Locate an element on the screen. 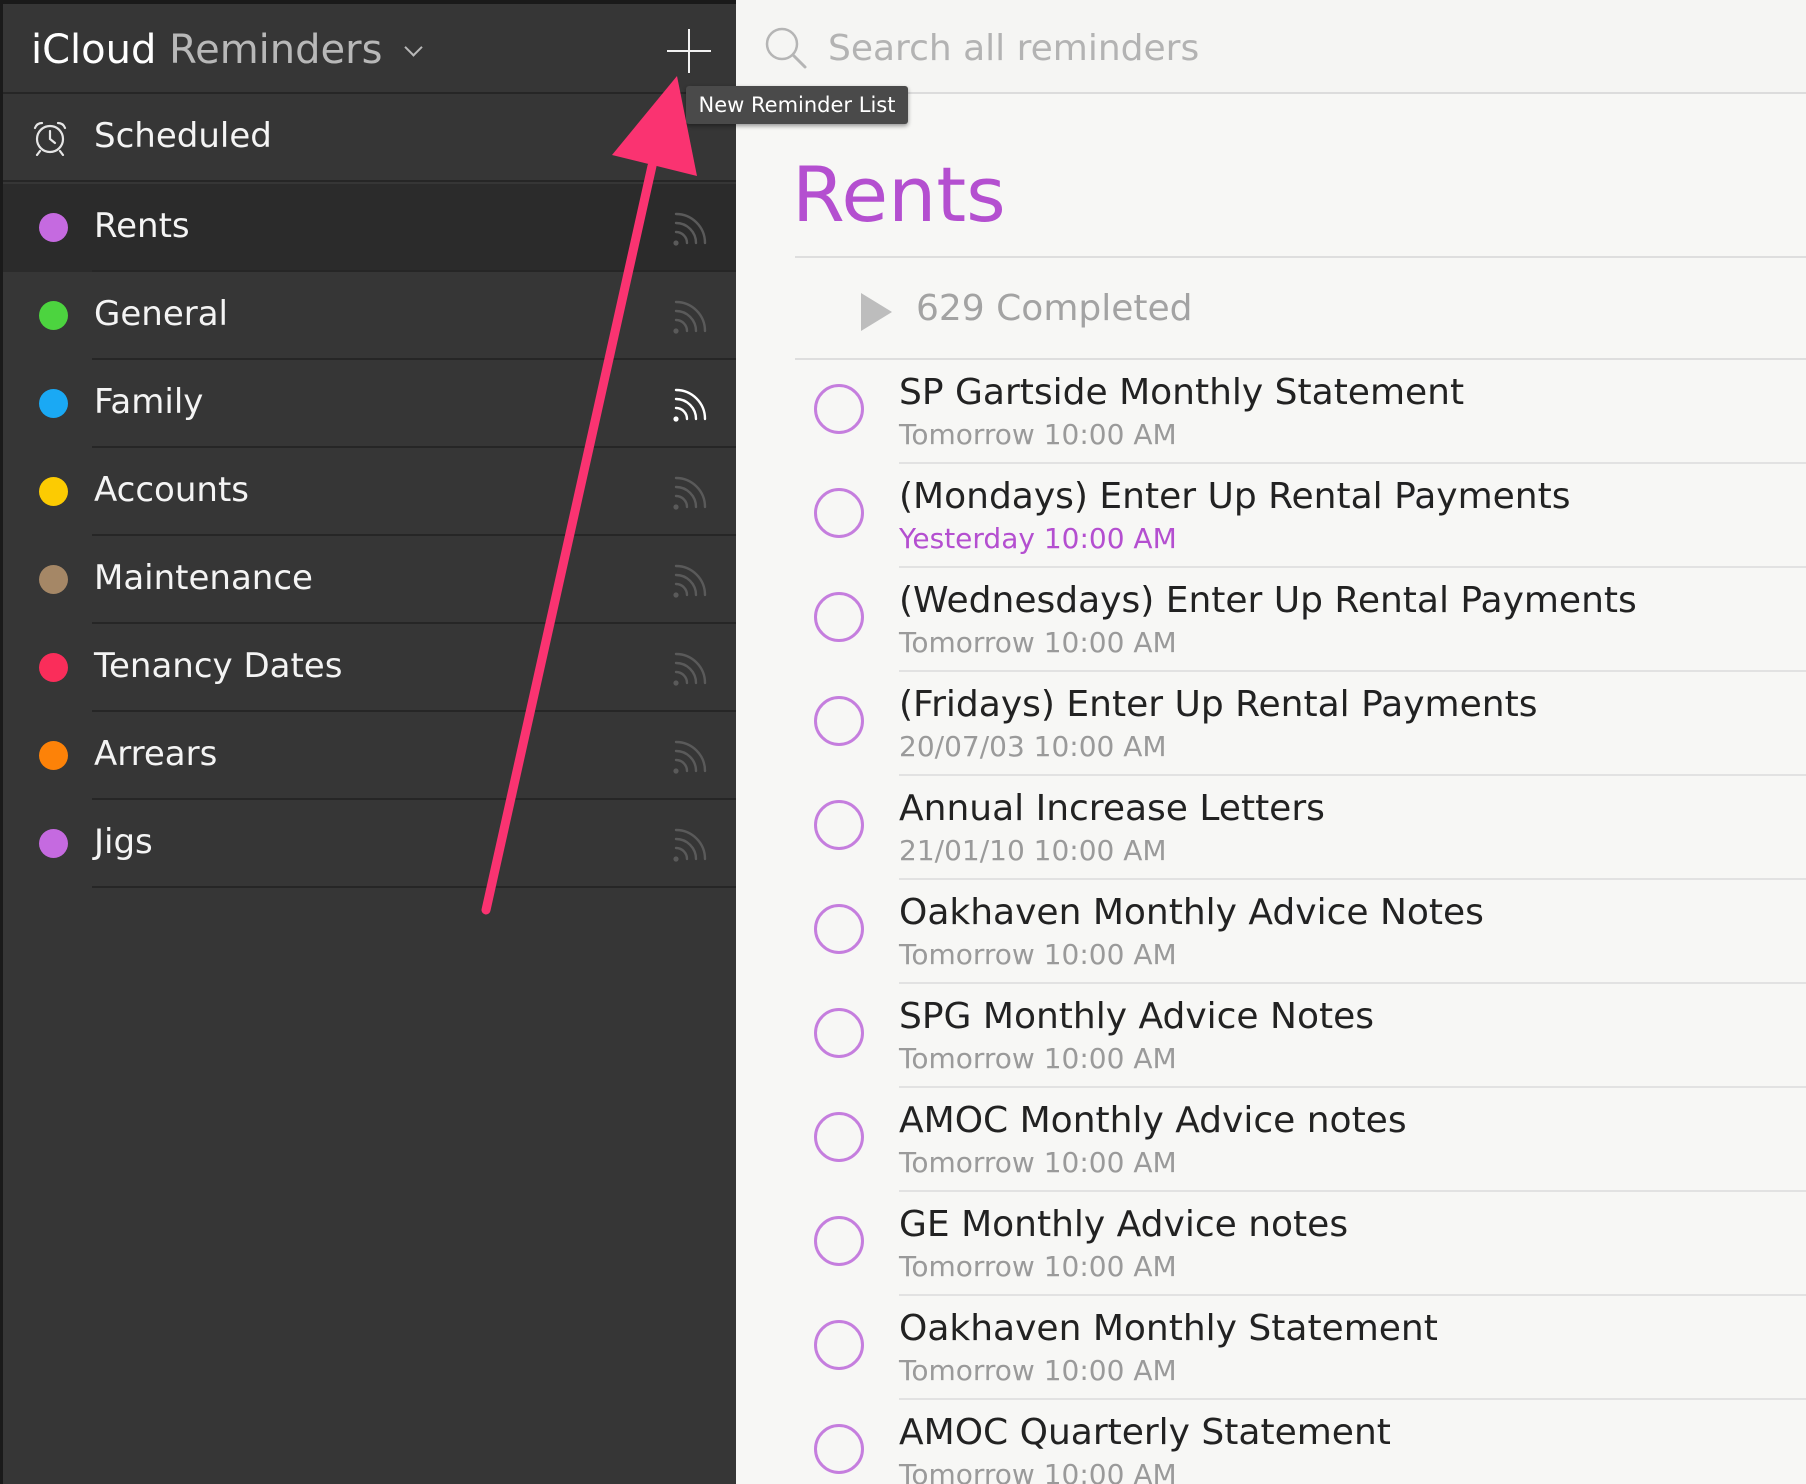 Image resolution: width=1806 pixels, height=1484 pixels. reminder-title: AMOC Quarterly Statement is located at coordinates (1145, 1432).